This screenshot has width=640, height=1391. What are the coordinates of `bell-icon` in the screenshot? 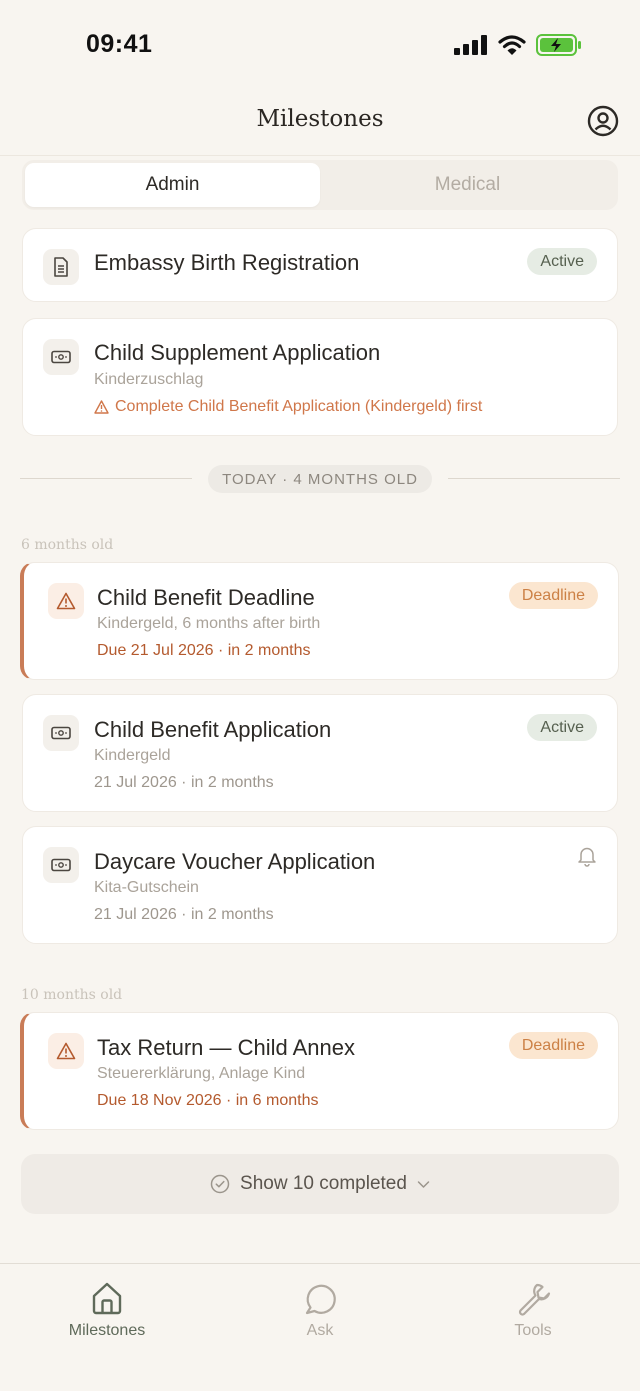 It's located at (587, 857).